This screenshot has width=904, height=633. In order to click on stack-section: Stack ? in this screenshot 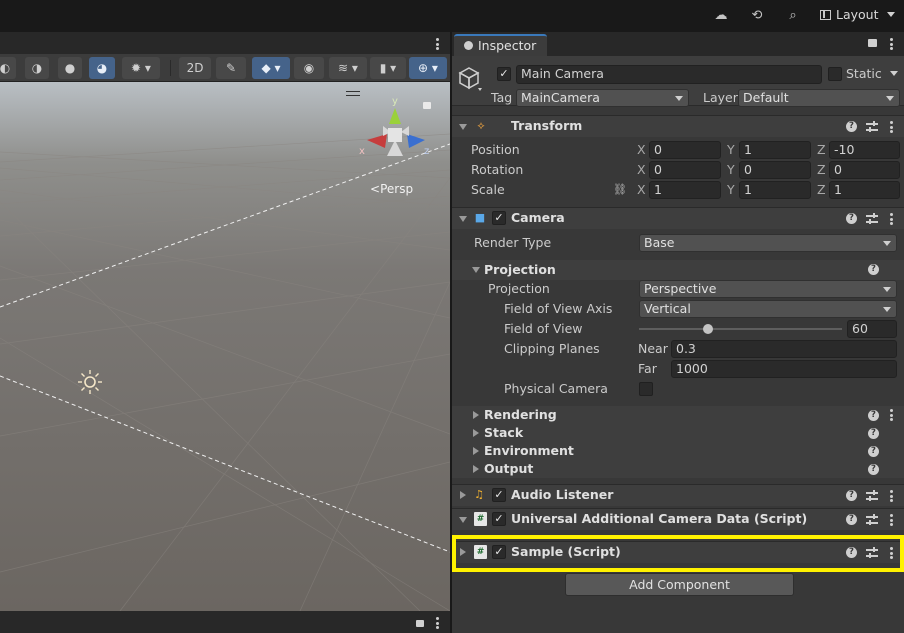, I will do `click(678, 433)`.